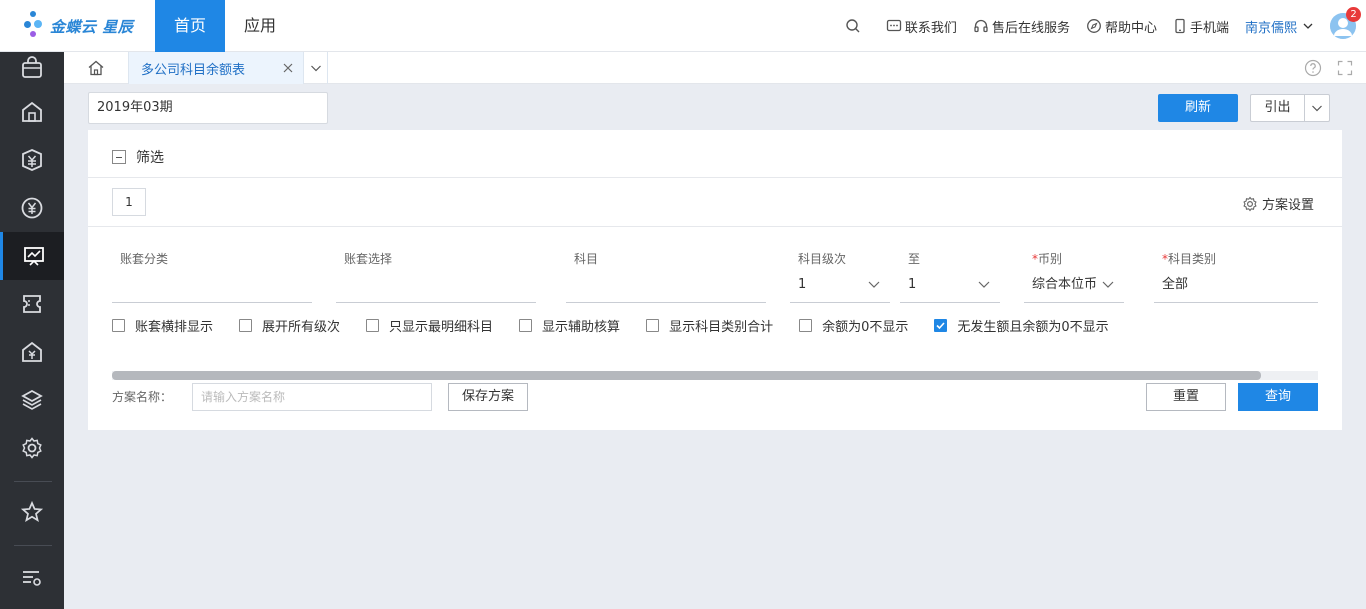 This screenshot has width=1366, height=609. I want to click on avatar: 2, so click(1345, 23).